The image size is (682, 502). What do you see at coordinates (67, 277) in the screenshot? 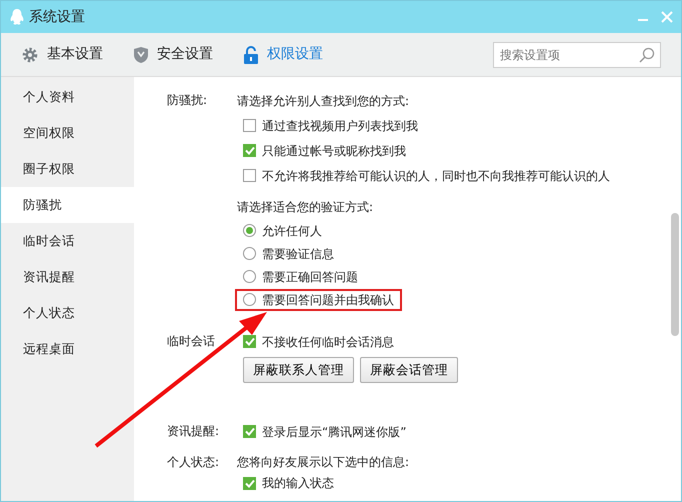
I see `sidebar-item: 资讯提醒` at bounding box center [67, 277].